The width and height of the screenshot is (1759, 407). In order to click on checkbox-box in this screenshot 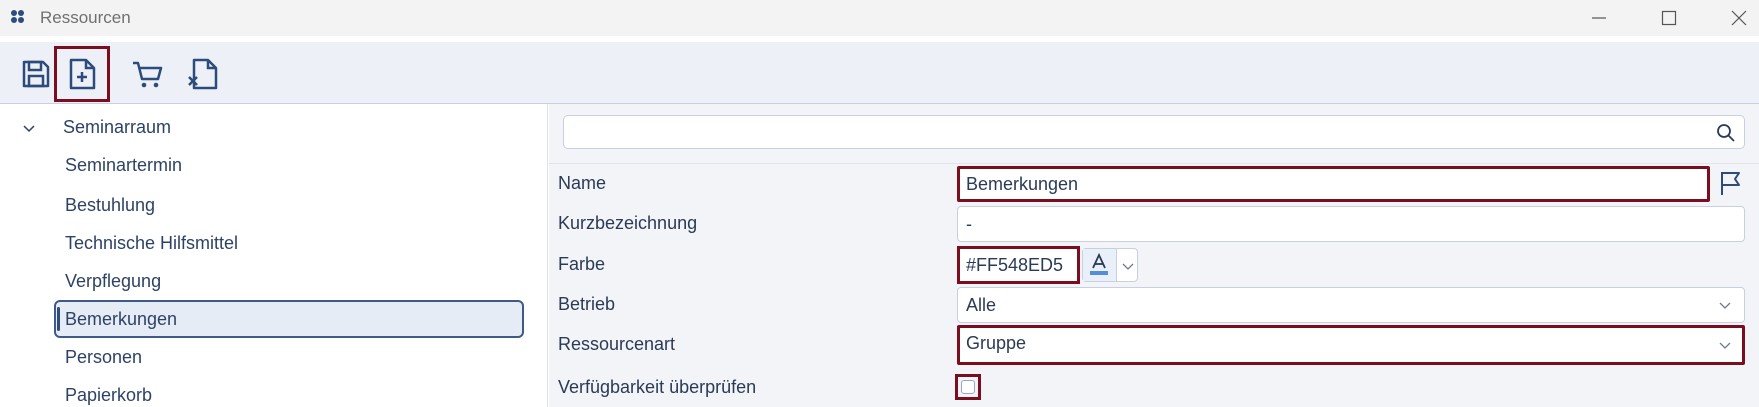, I will do `click(968, 387)`.